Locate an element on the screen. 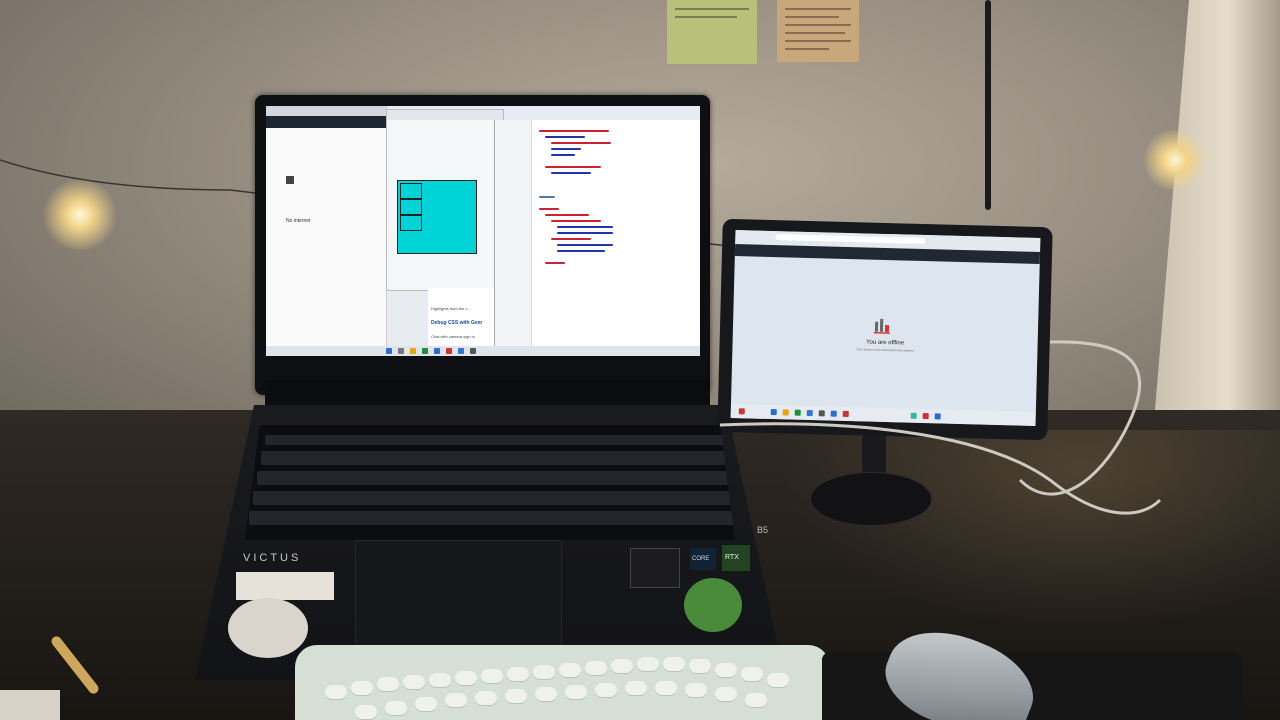  gpu-label: RTX is located at coordinates (732, 557).